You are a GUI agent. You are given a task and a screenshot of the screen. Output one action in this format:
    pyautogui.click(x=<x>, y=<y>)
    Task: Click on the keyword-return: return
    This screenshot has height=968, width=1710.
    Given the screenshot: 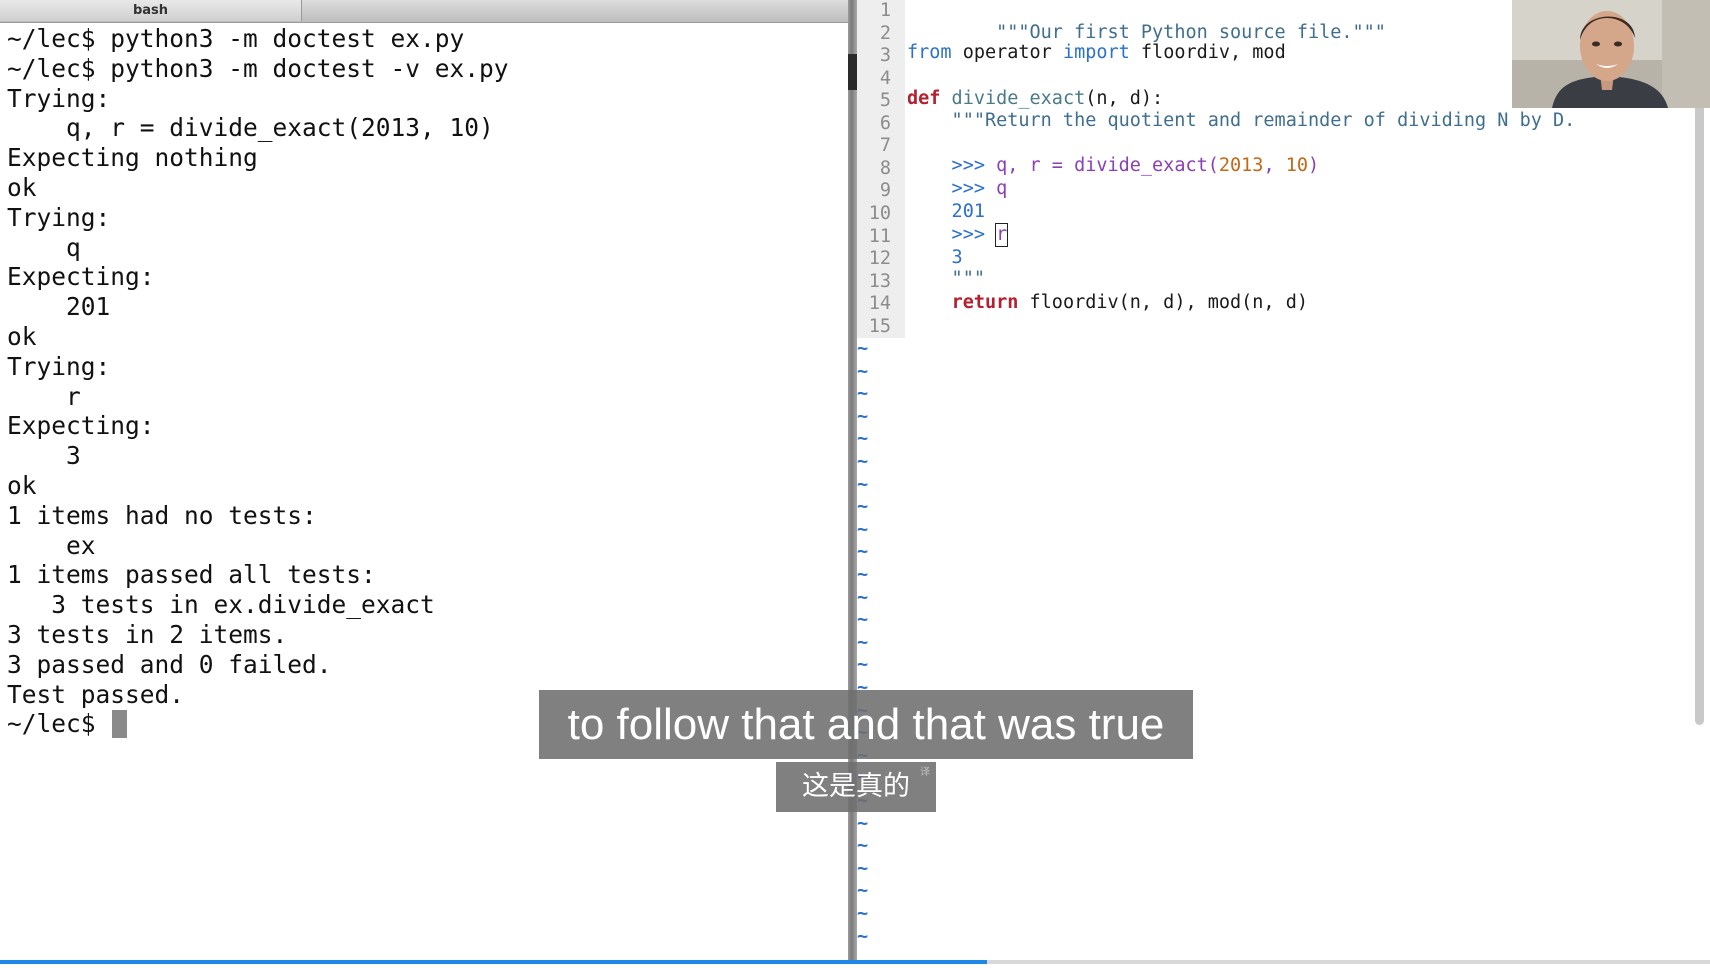 What is the action you would take?
    pyautogui.click(x=985, y=302)
    